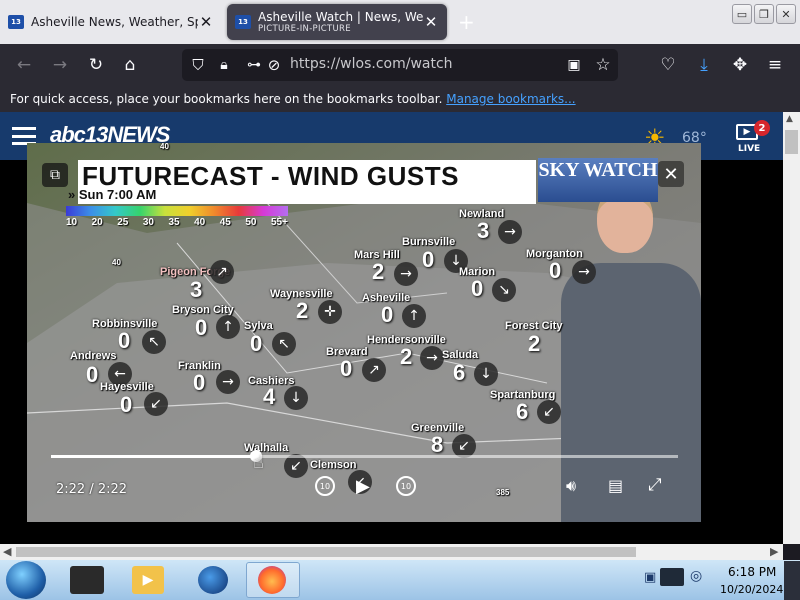 The height and width of the screenshot is (600, 800). What do you see at coordinates (574, 65) in the screenshot?
I see `reader-view-icon: ▣` at bounding box center [574, 65].